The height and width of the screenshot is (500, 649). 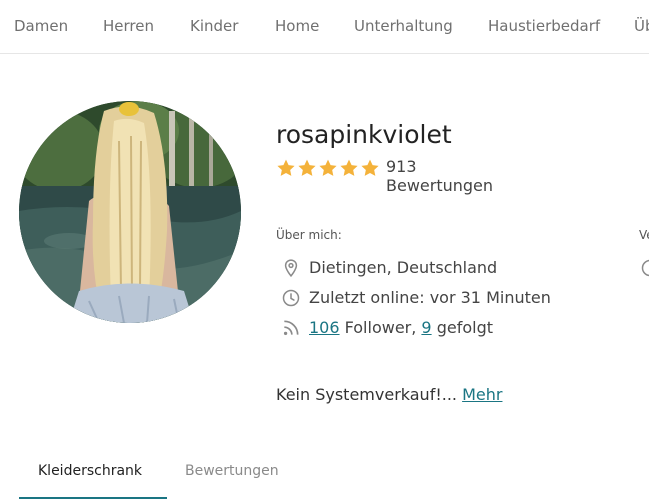 I want to click on active-tab-indicator, so click(x=93, y=498).